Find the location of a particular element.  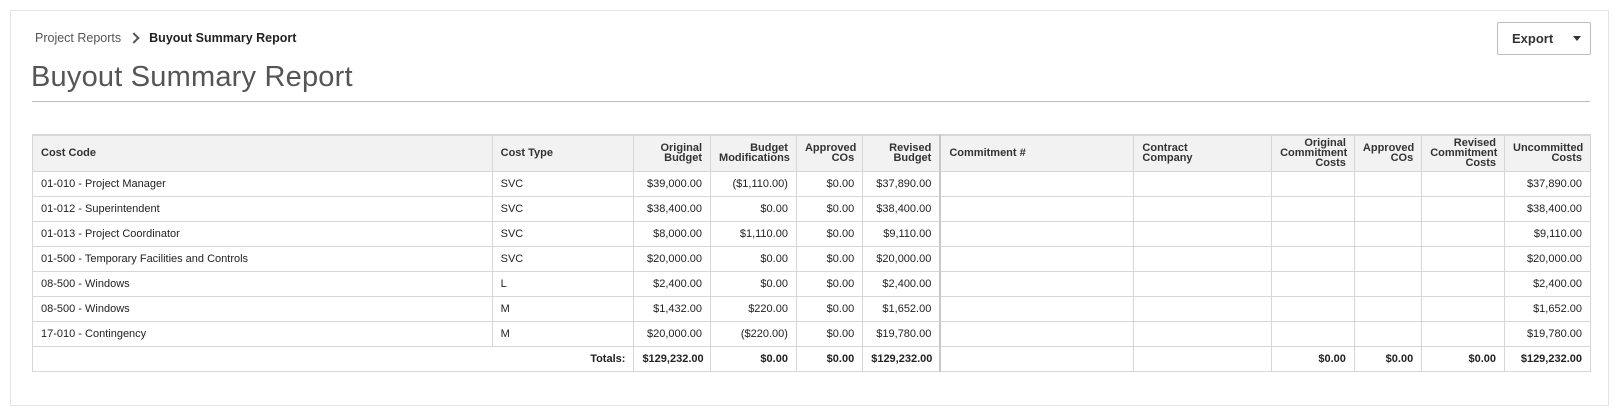

col-header-original-commitment-costs: Original Commitment Costs is located at coordinates (1313, 153).